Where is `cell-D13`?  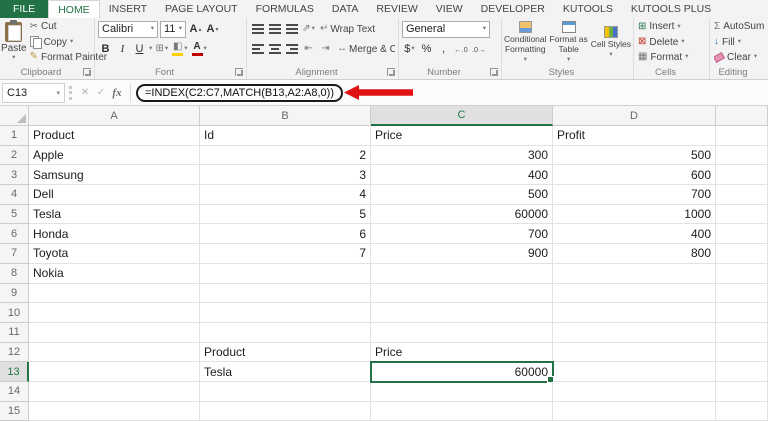
cell-D13 is located at coordinates (634, 372).